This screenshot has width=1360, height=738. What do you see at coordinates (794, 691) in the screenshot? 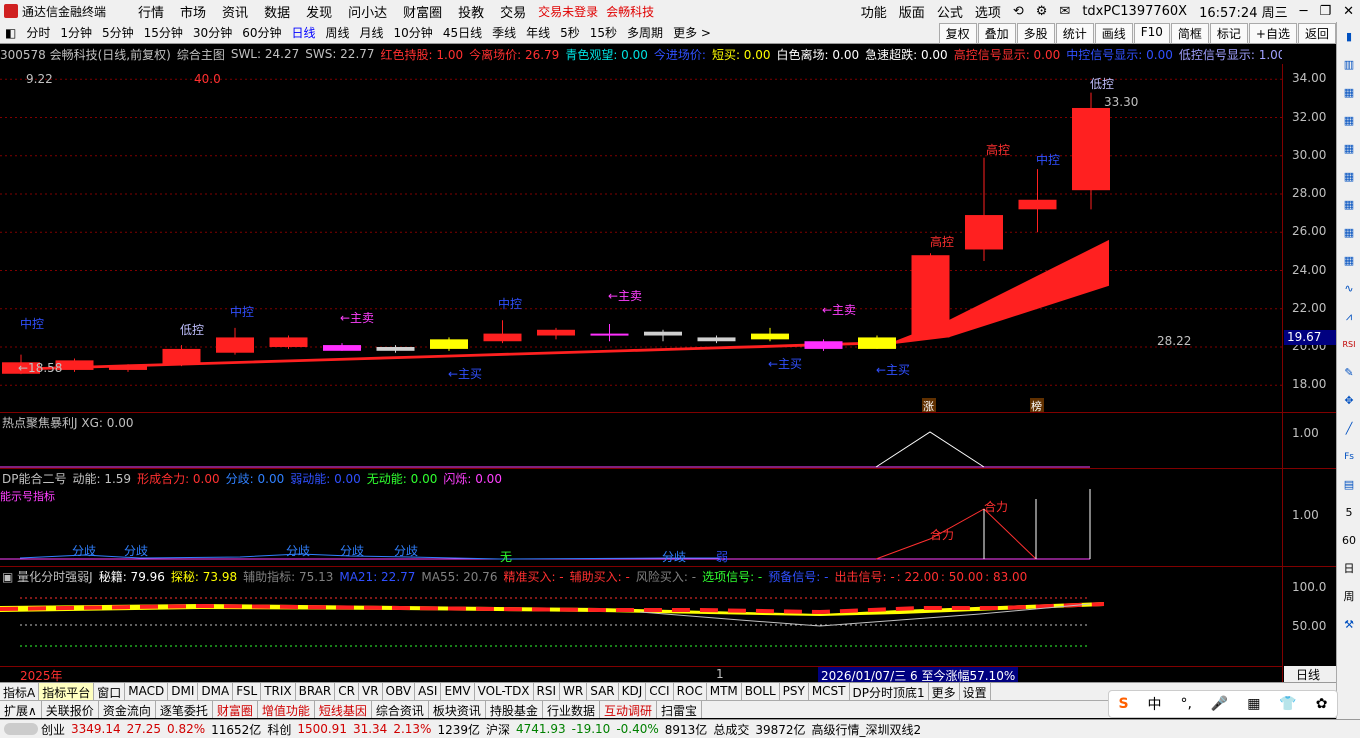
I see `indicator-tab: PSY` at bounding box center [794, 691].